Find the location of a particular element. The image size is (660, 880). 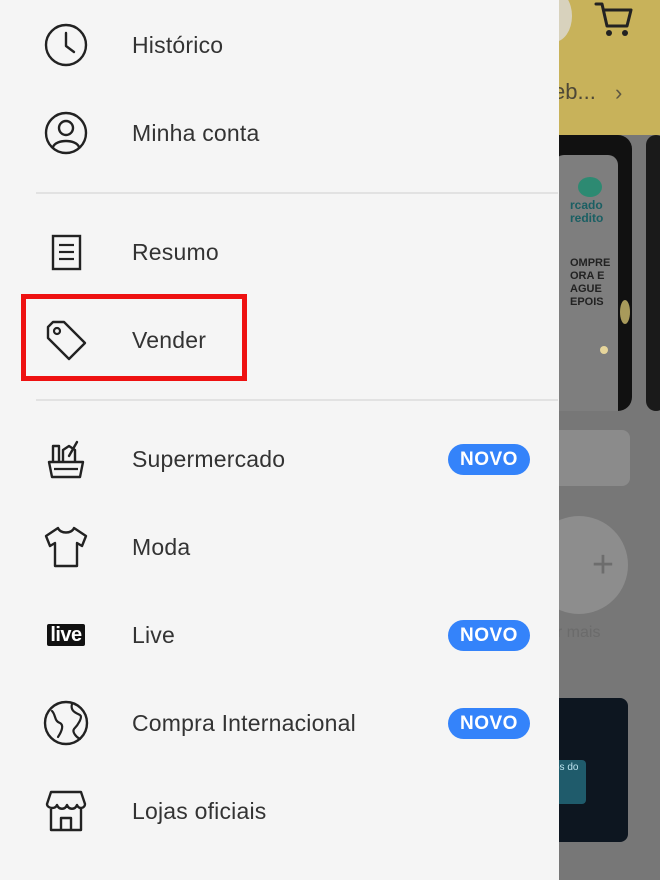

banner-logo-icon is located at coordinates (590, 187).